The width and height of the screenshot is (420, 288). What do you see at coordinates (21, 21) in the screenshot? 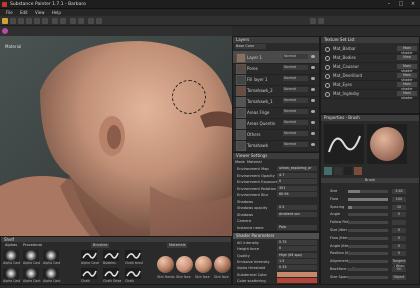
I see `projection-icon` at bounding box center [21, 21].